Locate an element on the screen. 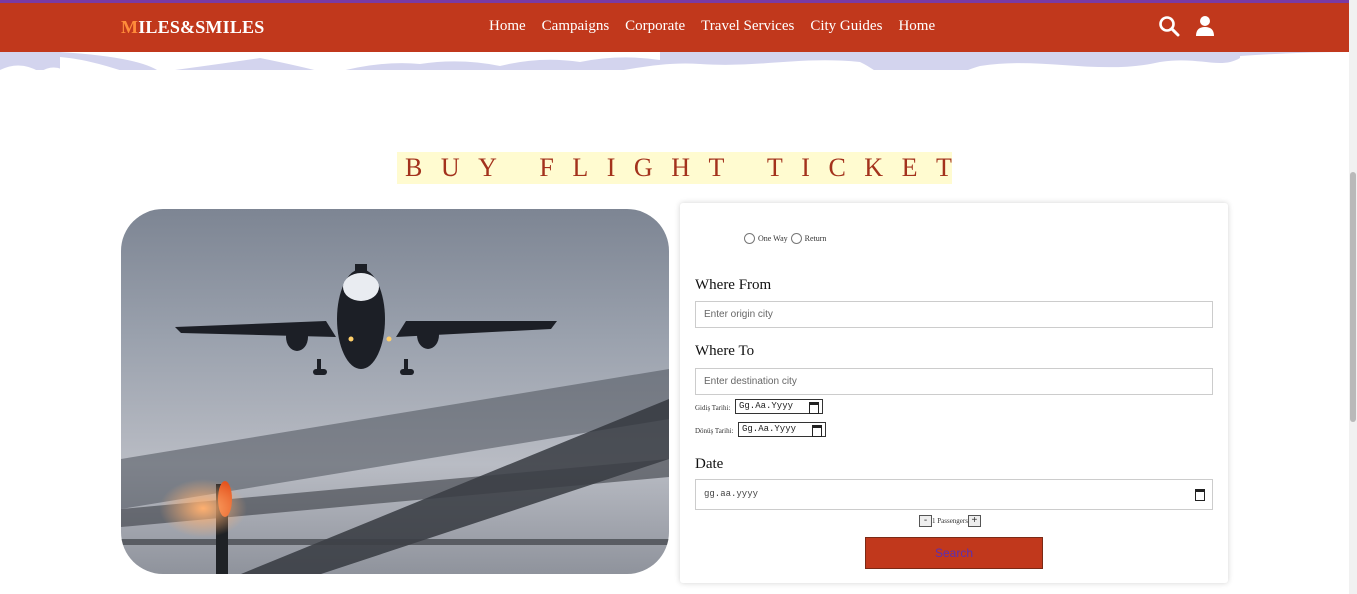 This screenshot has height=594, width=1357. logo-initial: M is located at coordinates (130, 27).